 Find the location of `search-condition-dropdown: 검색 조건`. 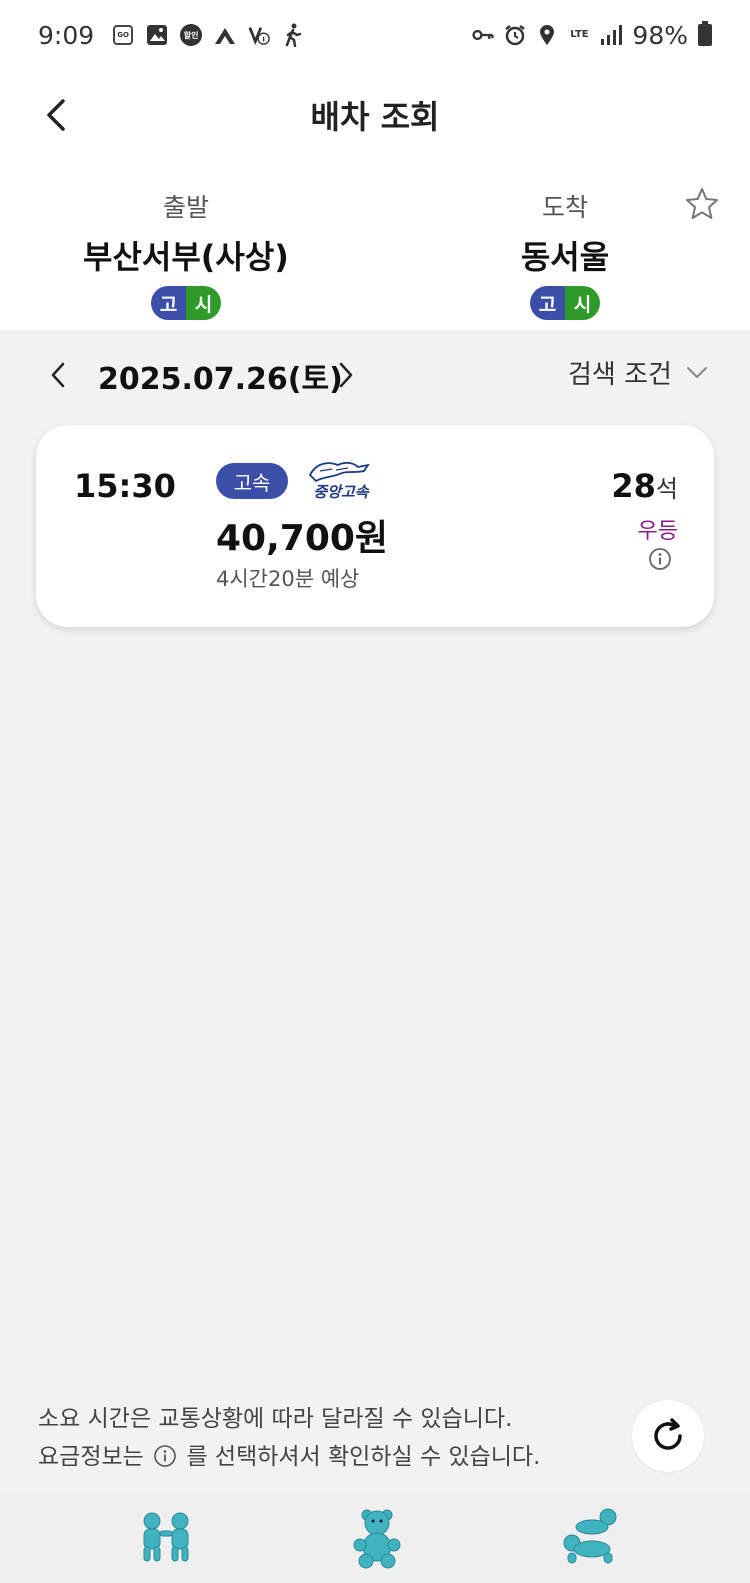

search-condition-dropdown: 검색 조건 is located at coordinates (638, 372).